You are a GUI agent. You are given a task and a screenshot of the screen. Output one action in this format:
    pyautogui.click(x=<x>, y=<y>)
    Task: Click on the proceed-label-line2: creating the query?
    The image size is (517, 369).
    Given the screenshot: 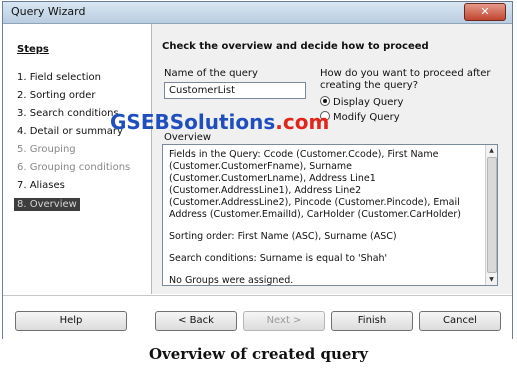 What is the action you would take?
    pyautogui.click(x=369, y=85)
    